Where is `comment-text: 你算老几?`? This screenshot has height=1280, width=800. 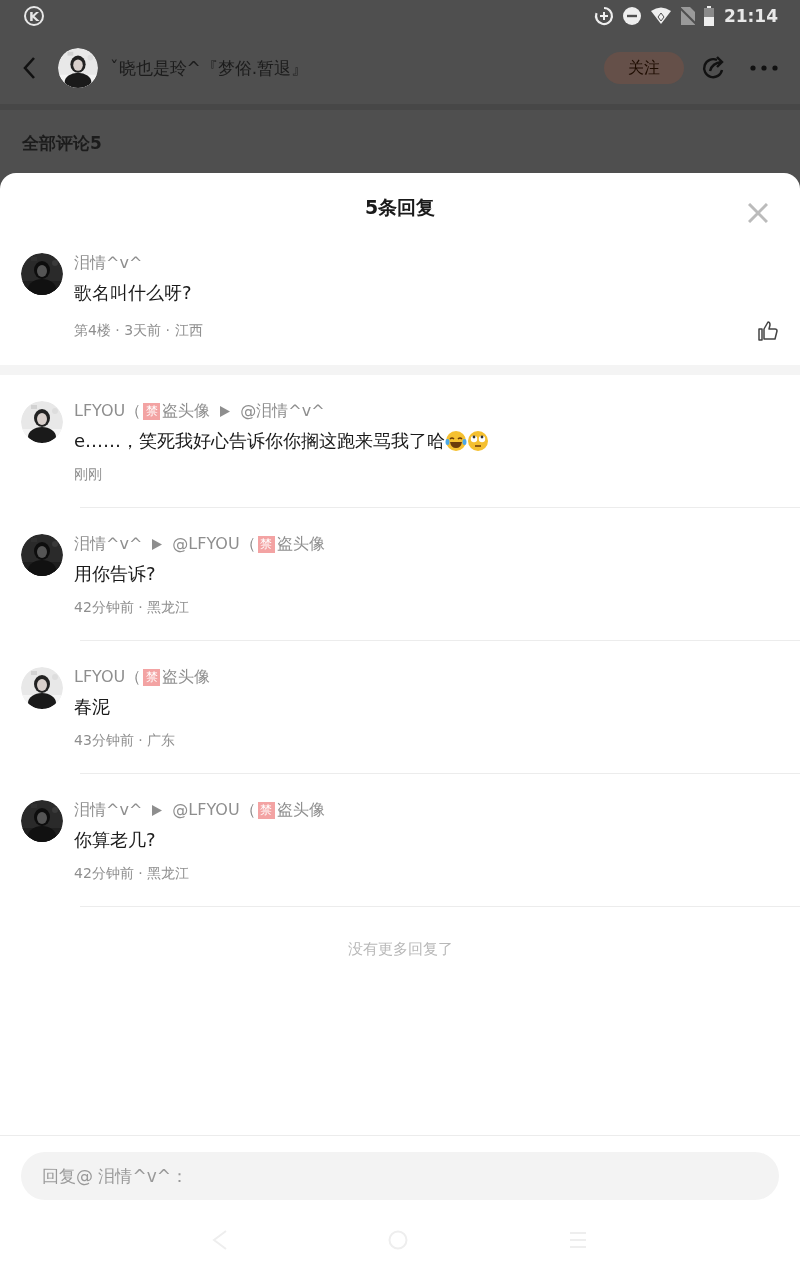
comment-text: 你算老几? is located at coordinates (115, 840).